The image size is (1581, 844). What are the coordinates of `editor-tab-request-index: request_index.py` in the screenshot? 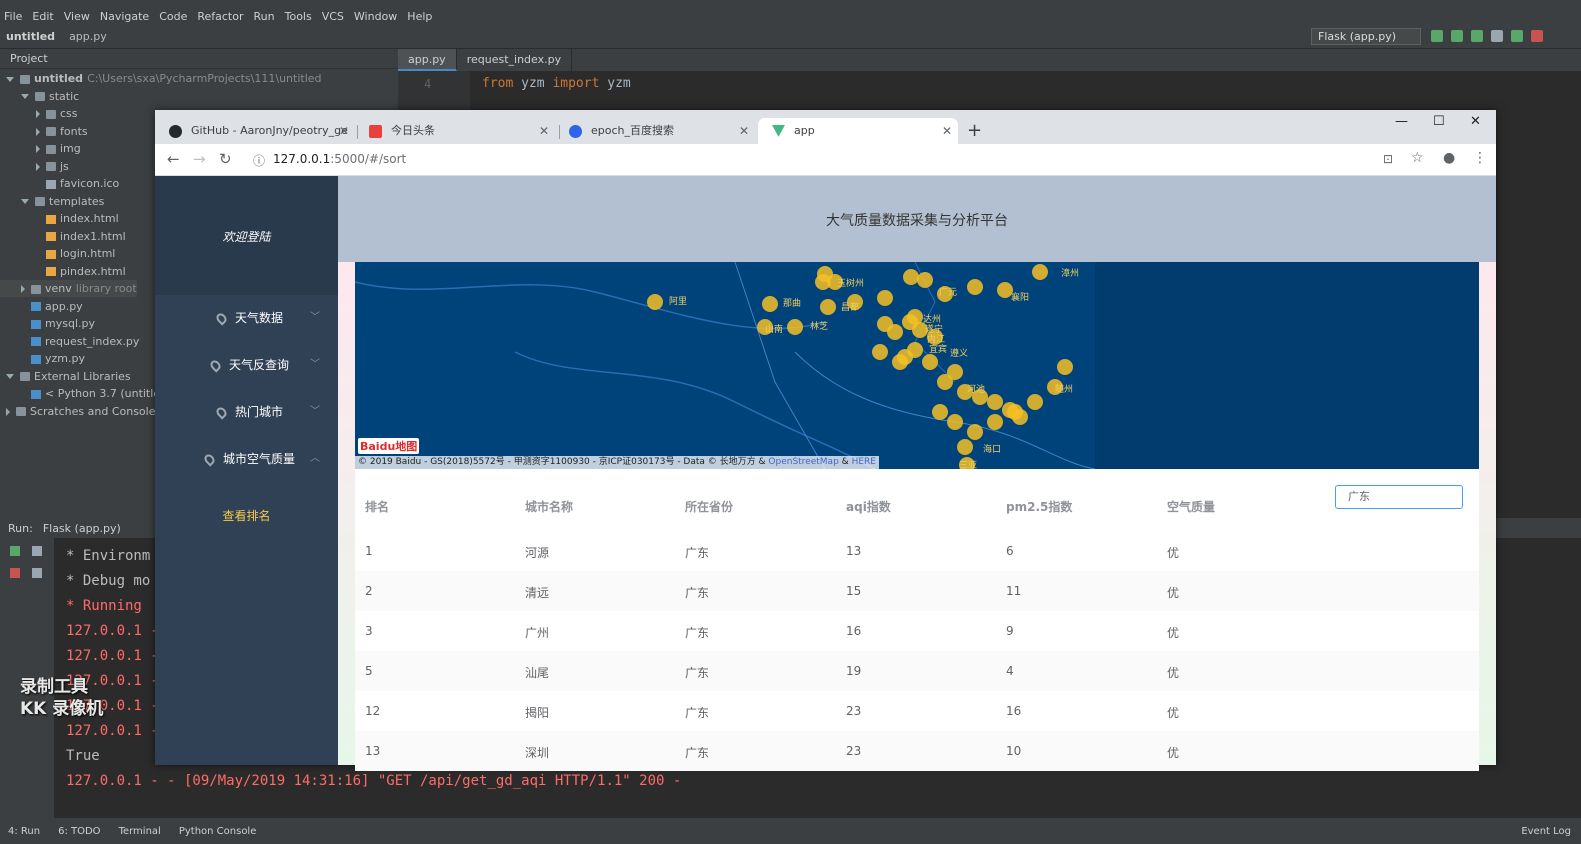 It's located at (515, 60).